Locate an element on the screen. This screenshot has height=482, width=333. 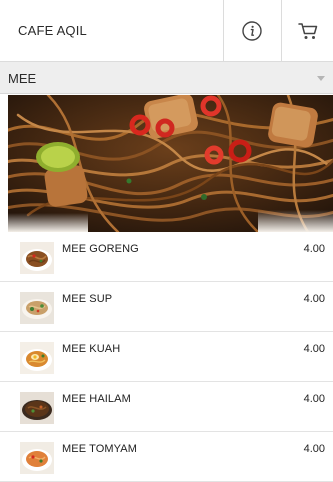
menu-item-name: MEE GORENG is located at coordinates (100, 249).